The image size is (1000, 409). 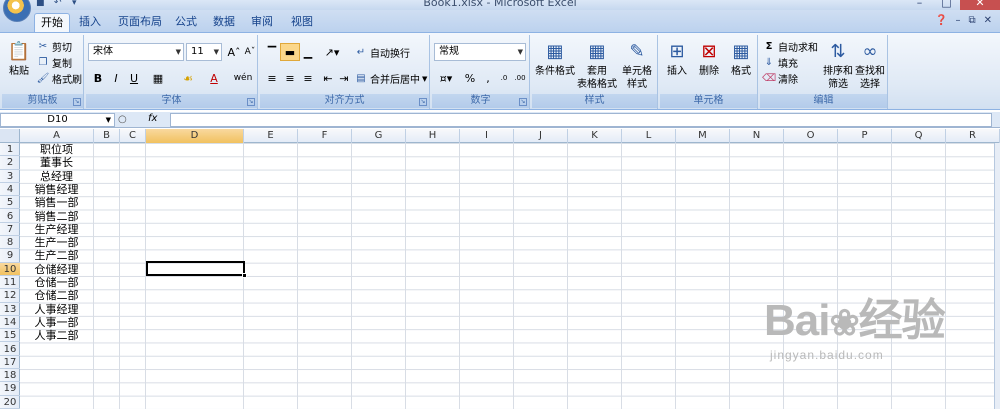 What do you see at coordinates (637, 65) in the screenshot?
I see `cell-styles-button: ✎ 单元格 样式` at bounding box center [637, 65].